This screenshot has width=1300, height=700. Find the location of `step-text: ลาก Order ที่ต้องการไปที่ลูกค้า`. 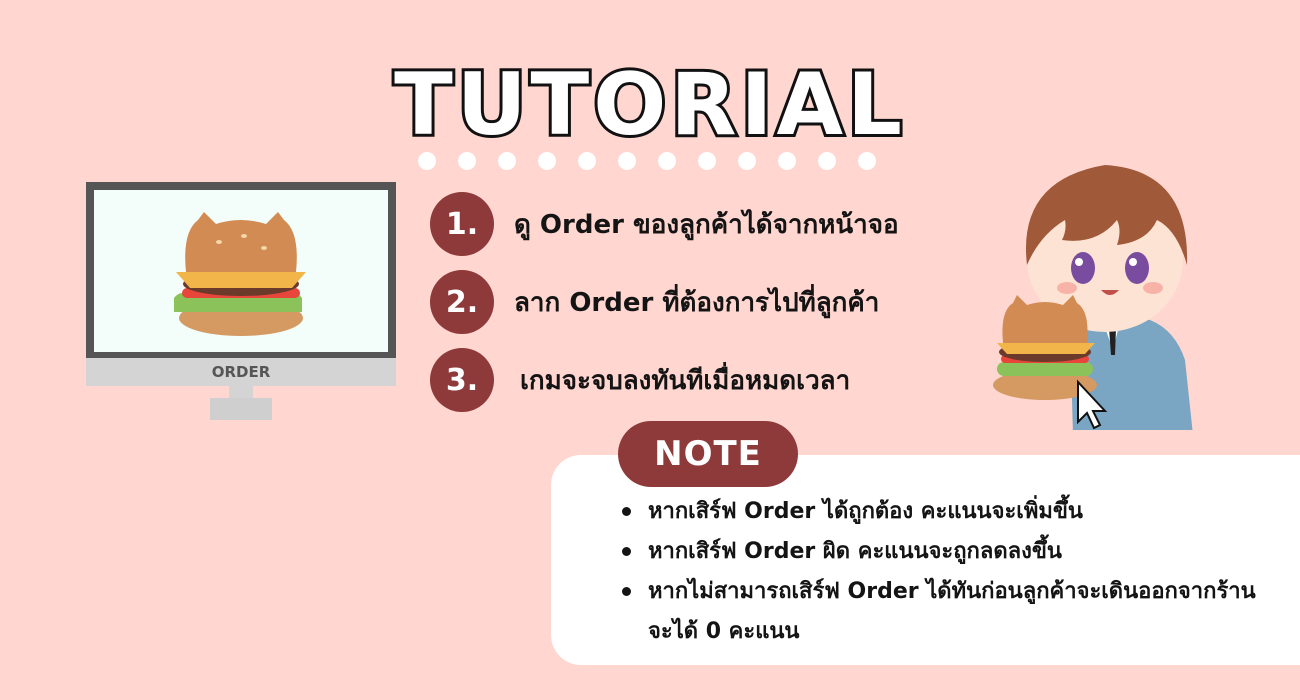

step-text: ลาก Order ที่ต้องการไปที่ลูกค้า is located at coordinates (697, 302).